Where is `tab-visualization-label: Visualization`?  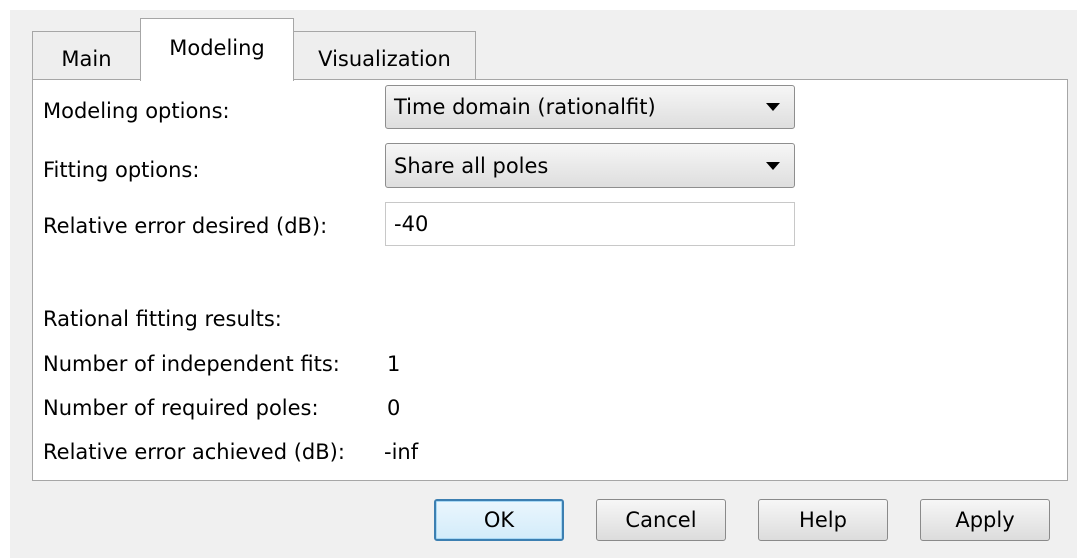 tab-visualization-label: Visualization is located at coordinates (384, 59).